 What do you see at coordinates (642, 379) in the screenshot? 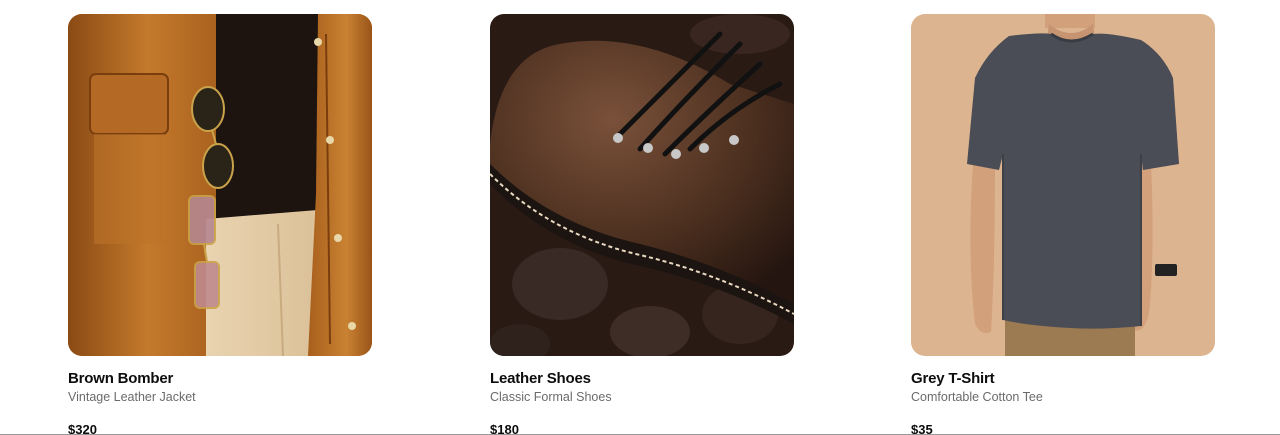
I see `product-title: Leather Shoes` at bounding box center [642, 379].